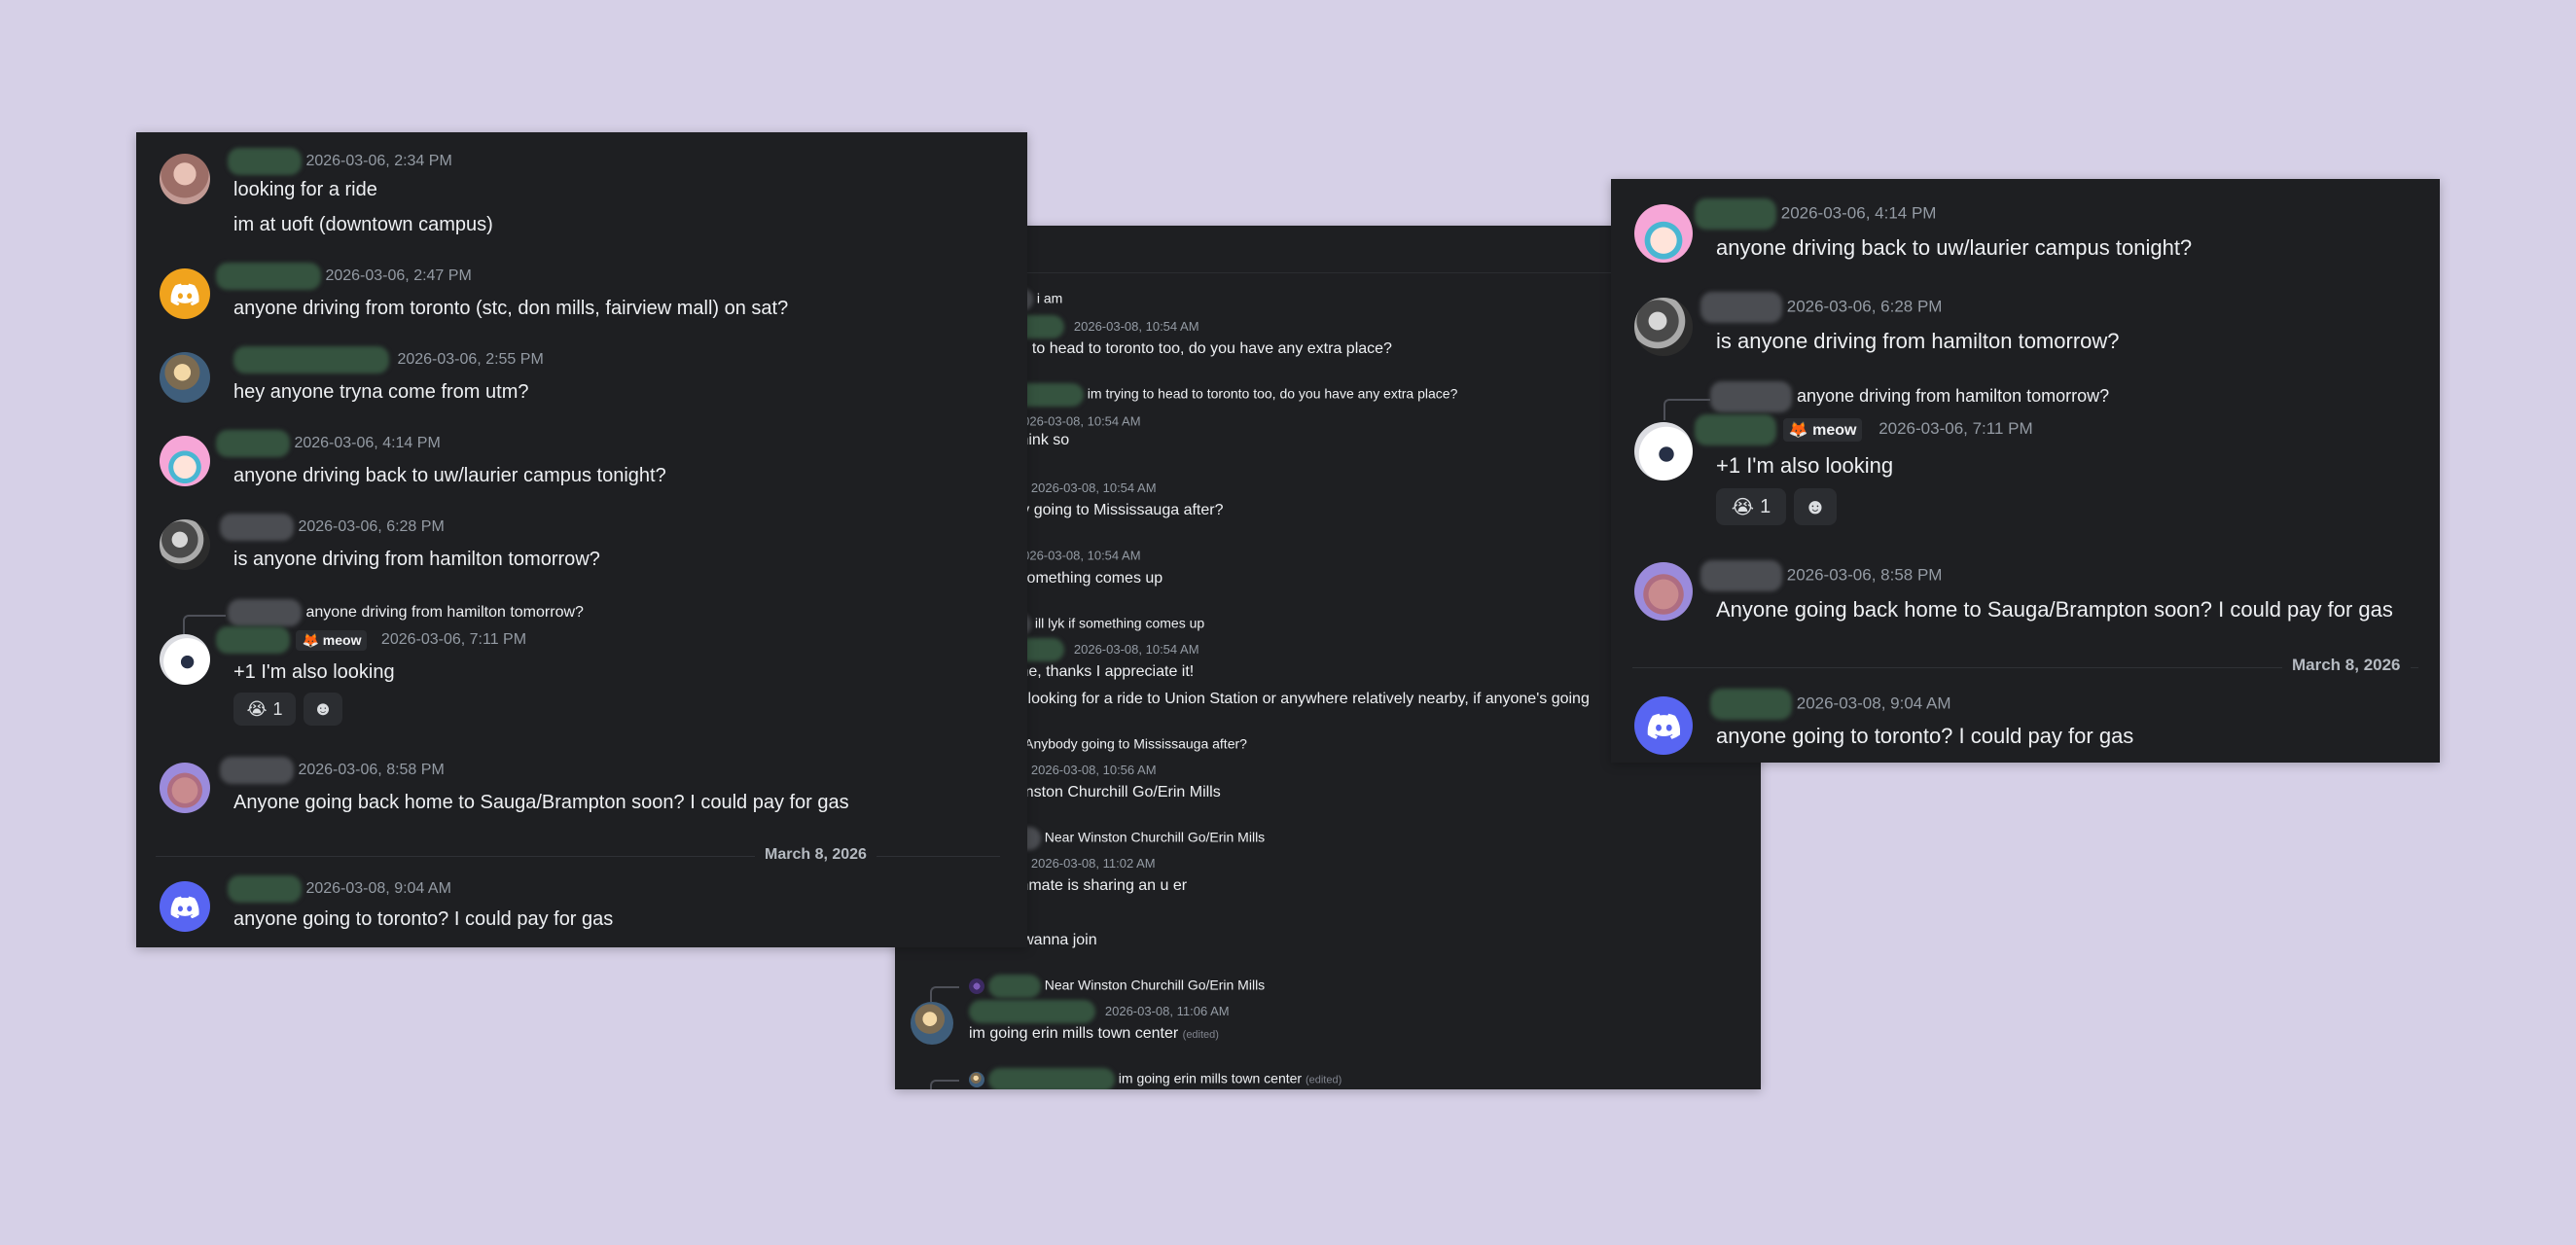 This screenshot has height=1245, width=2576. What do you see at coordinates (1099, 1011) in the screenshot?
I see `message-header: 2026-03-08, 11:06 AM` at bounding box center [1099, 1011].